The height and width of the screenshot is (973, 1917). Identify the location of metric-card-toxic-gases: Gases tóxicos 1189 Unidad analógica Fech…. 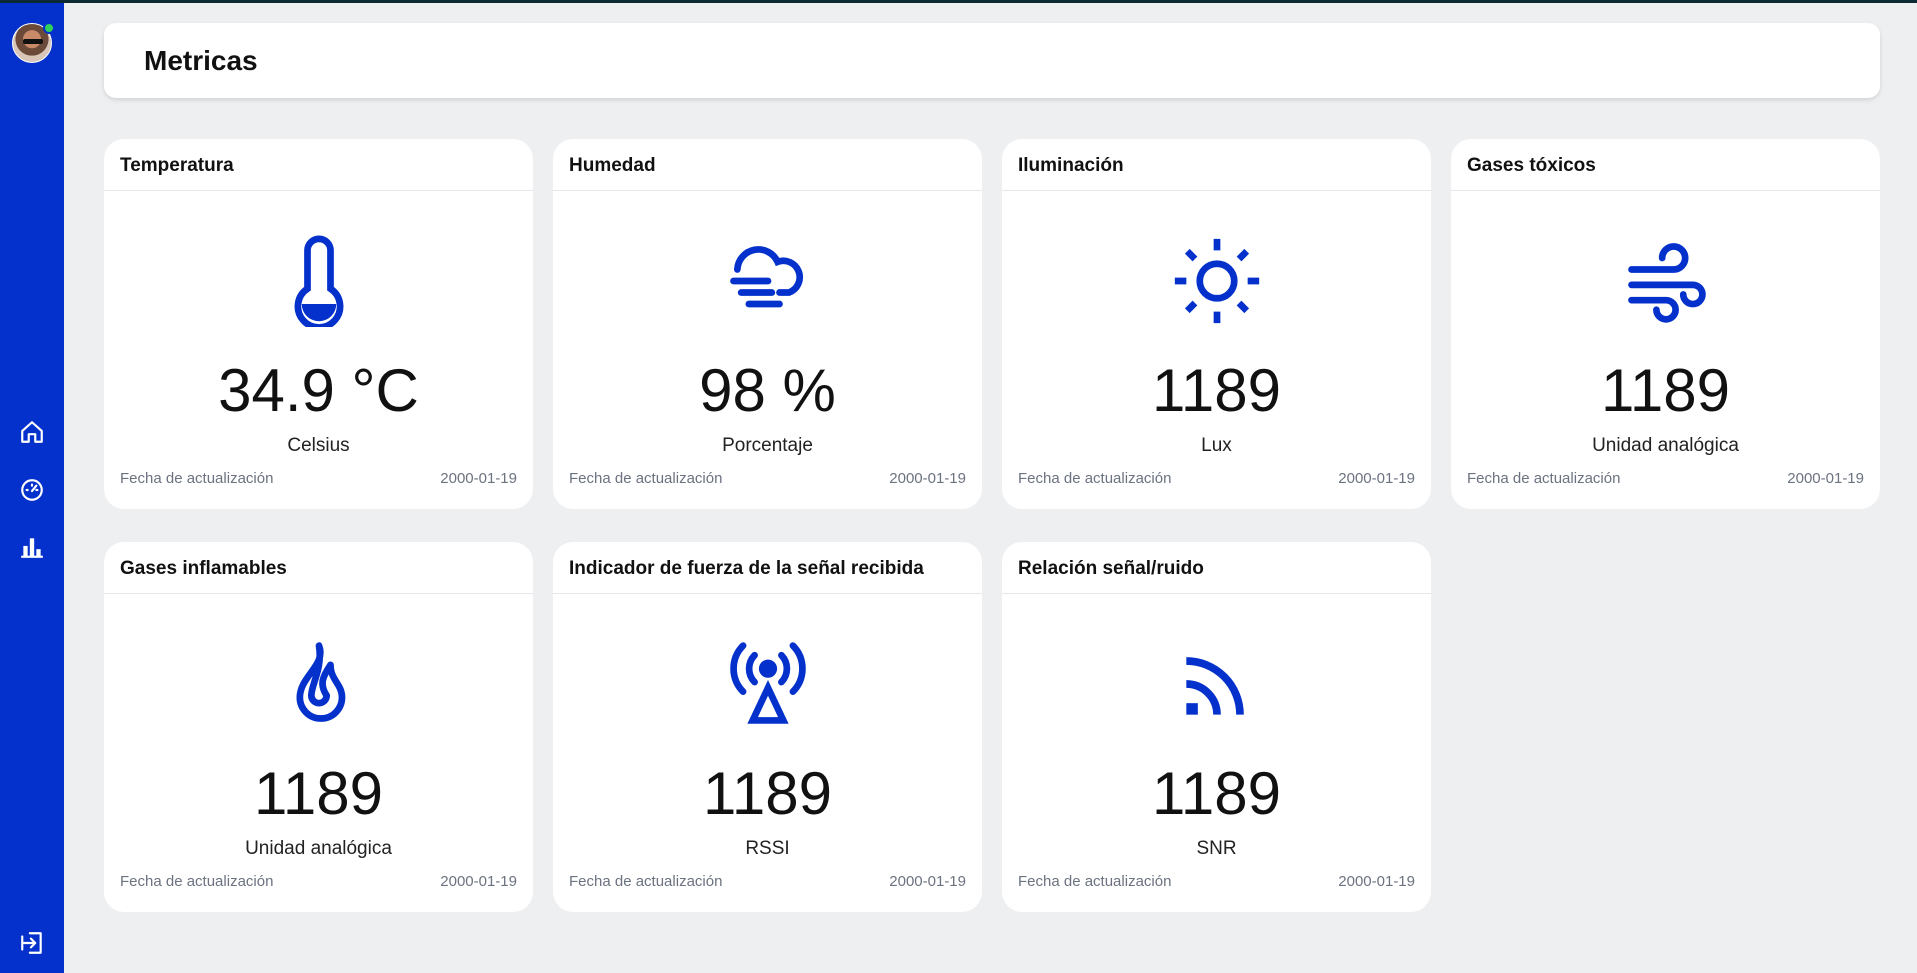
(1665, 324).